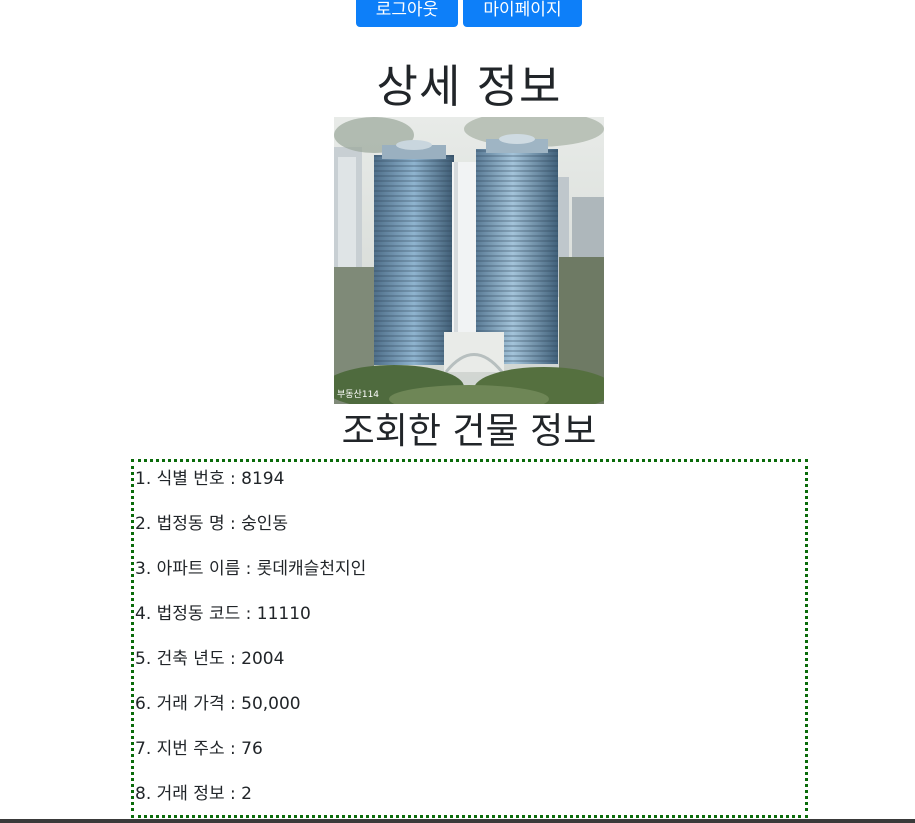 The height and width of the screenshot is (823, 915). Describe the element at coordinates (193, 794) in the screenshot. I see `info-item-deal-info: 8. 거래 정보 : 2` at that location.